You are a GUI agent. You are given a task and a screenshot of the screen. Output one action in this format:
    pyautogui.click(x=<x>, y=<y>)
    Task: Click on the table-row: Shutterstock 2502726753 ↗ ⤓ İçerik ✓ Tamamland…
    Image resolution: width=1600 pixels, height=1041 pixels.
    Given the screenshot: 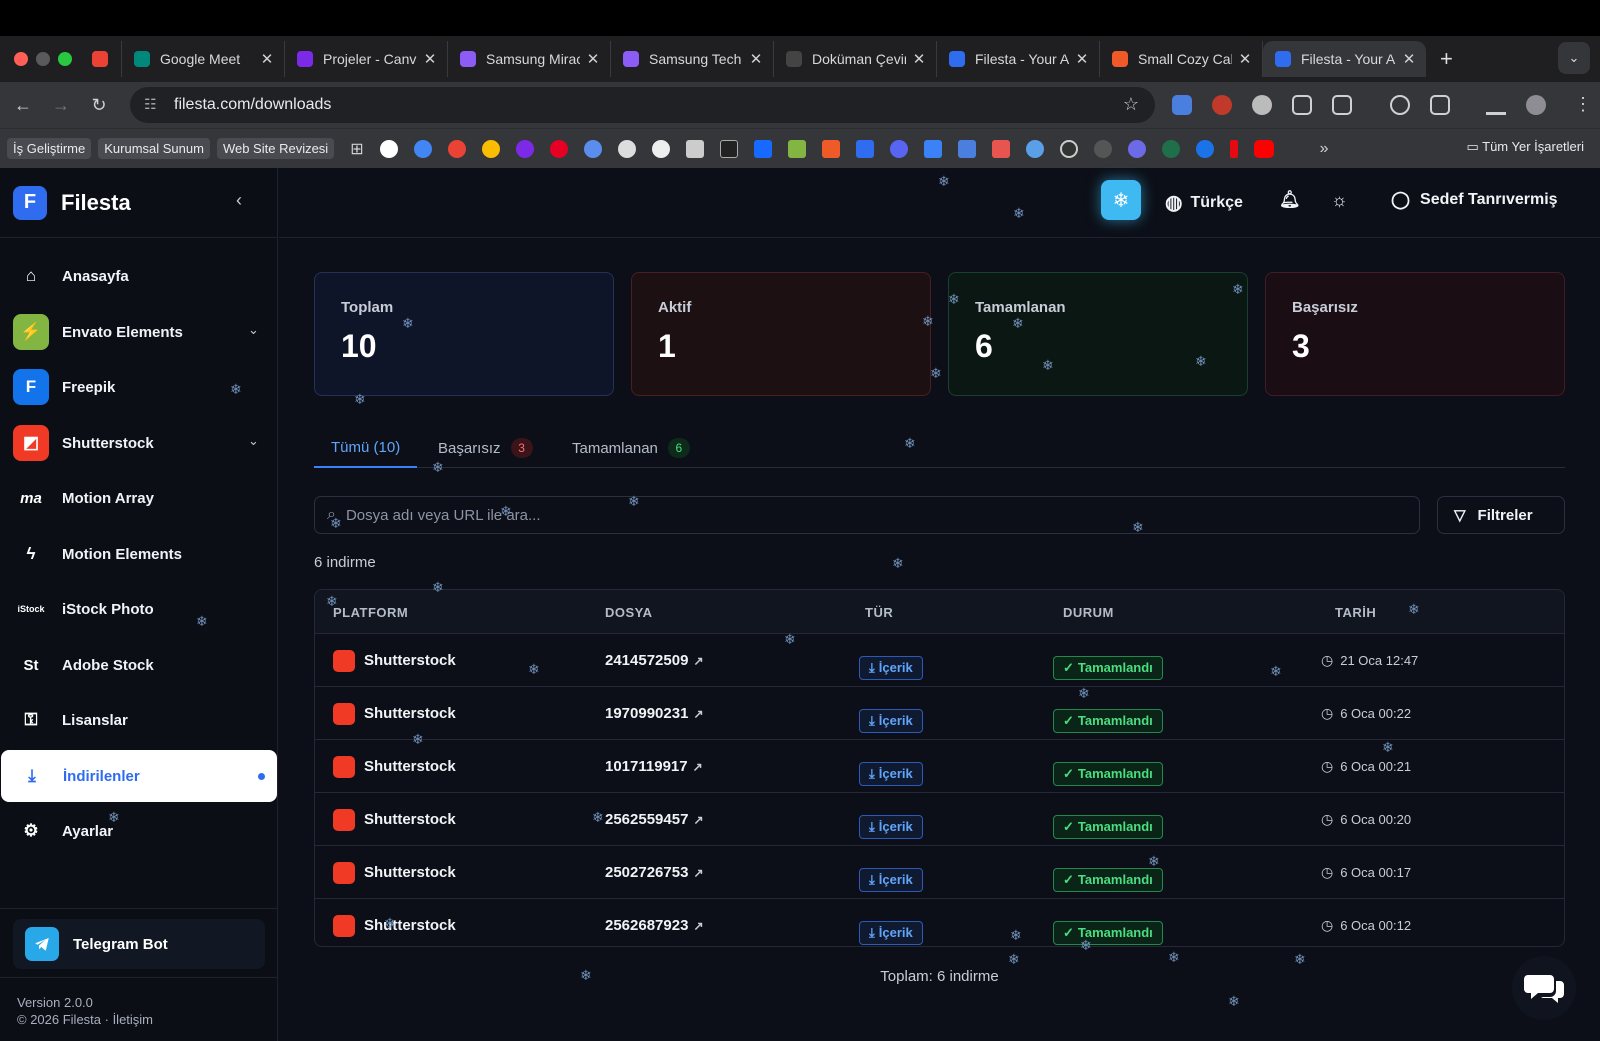 What is the action you would take?
    pyautogui.click(x=939, y=872)
    